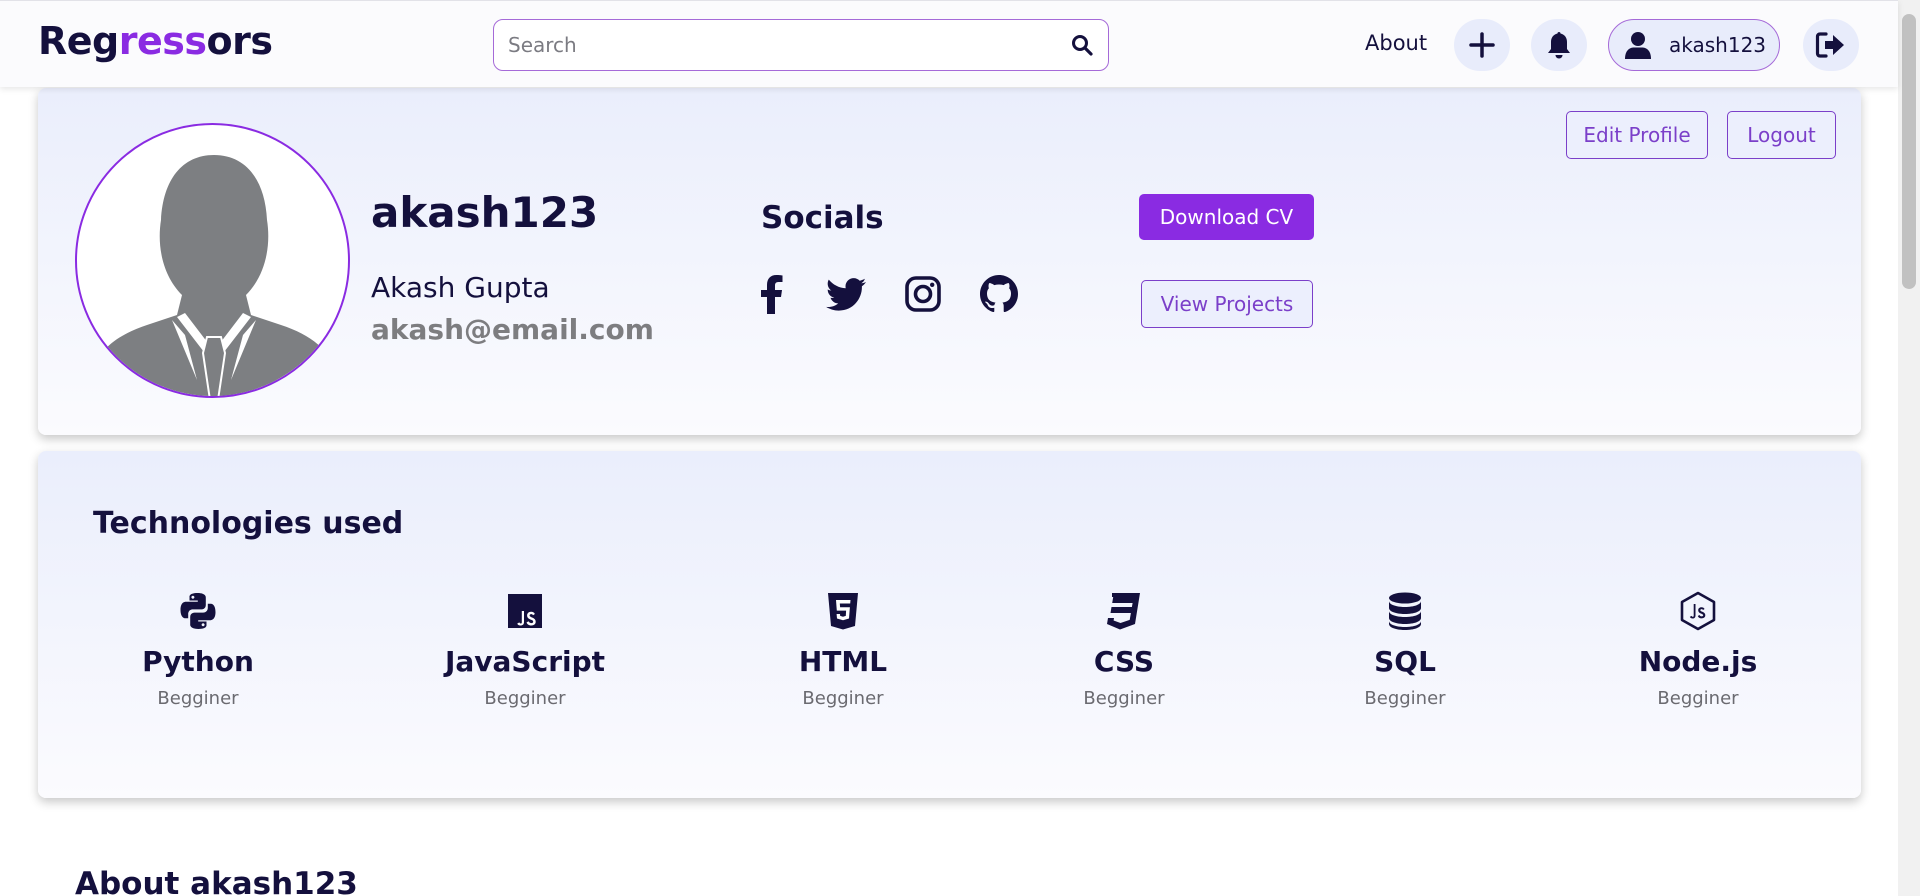  I want to click on tech-item-sql: SQL Begginer, so click(1405, 650).